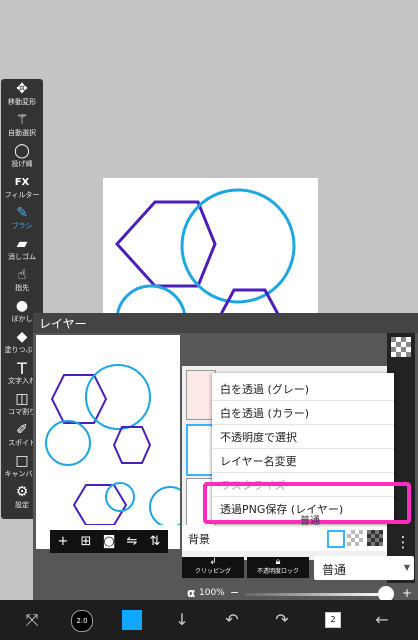  Describe the element at coordinates (375, 538) in the screenshot. I see `bg-dark-swatch` at that location.